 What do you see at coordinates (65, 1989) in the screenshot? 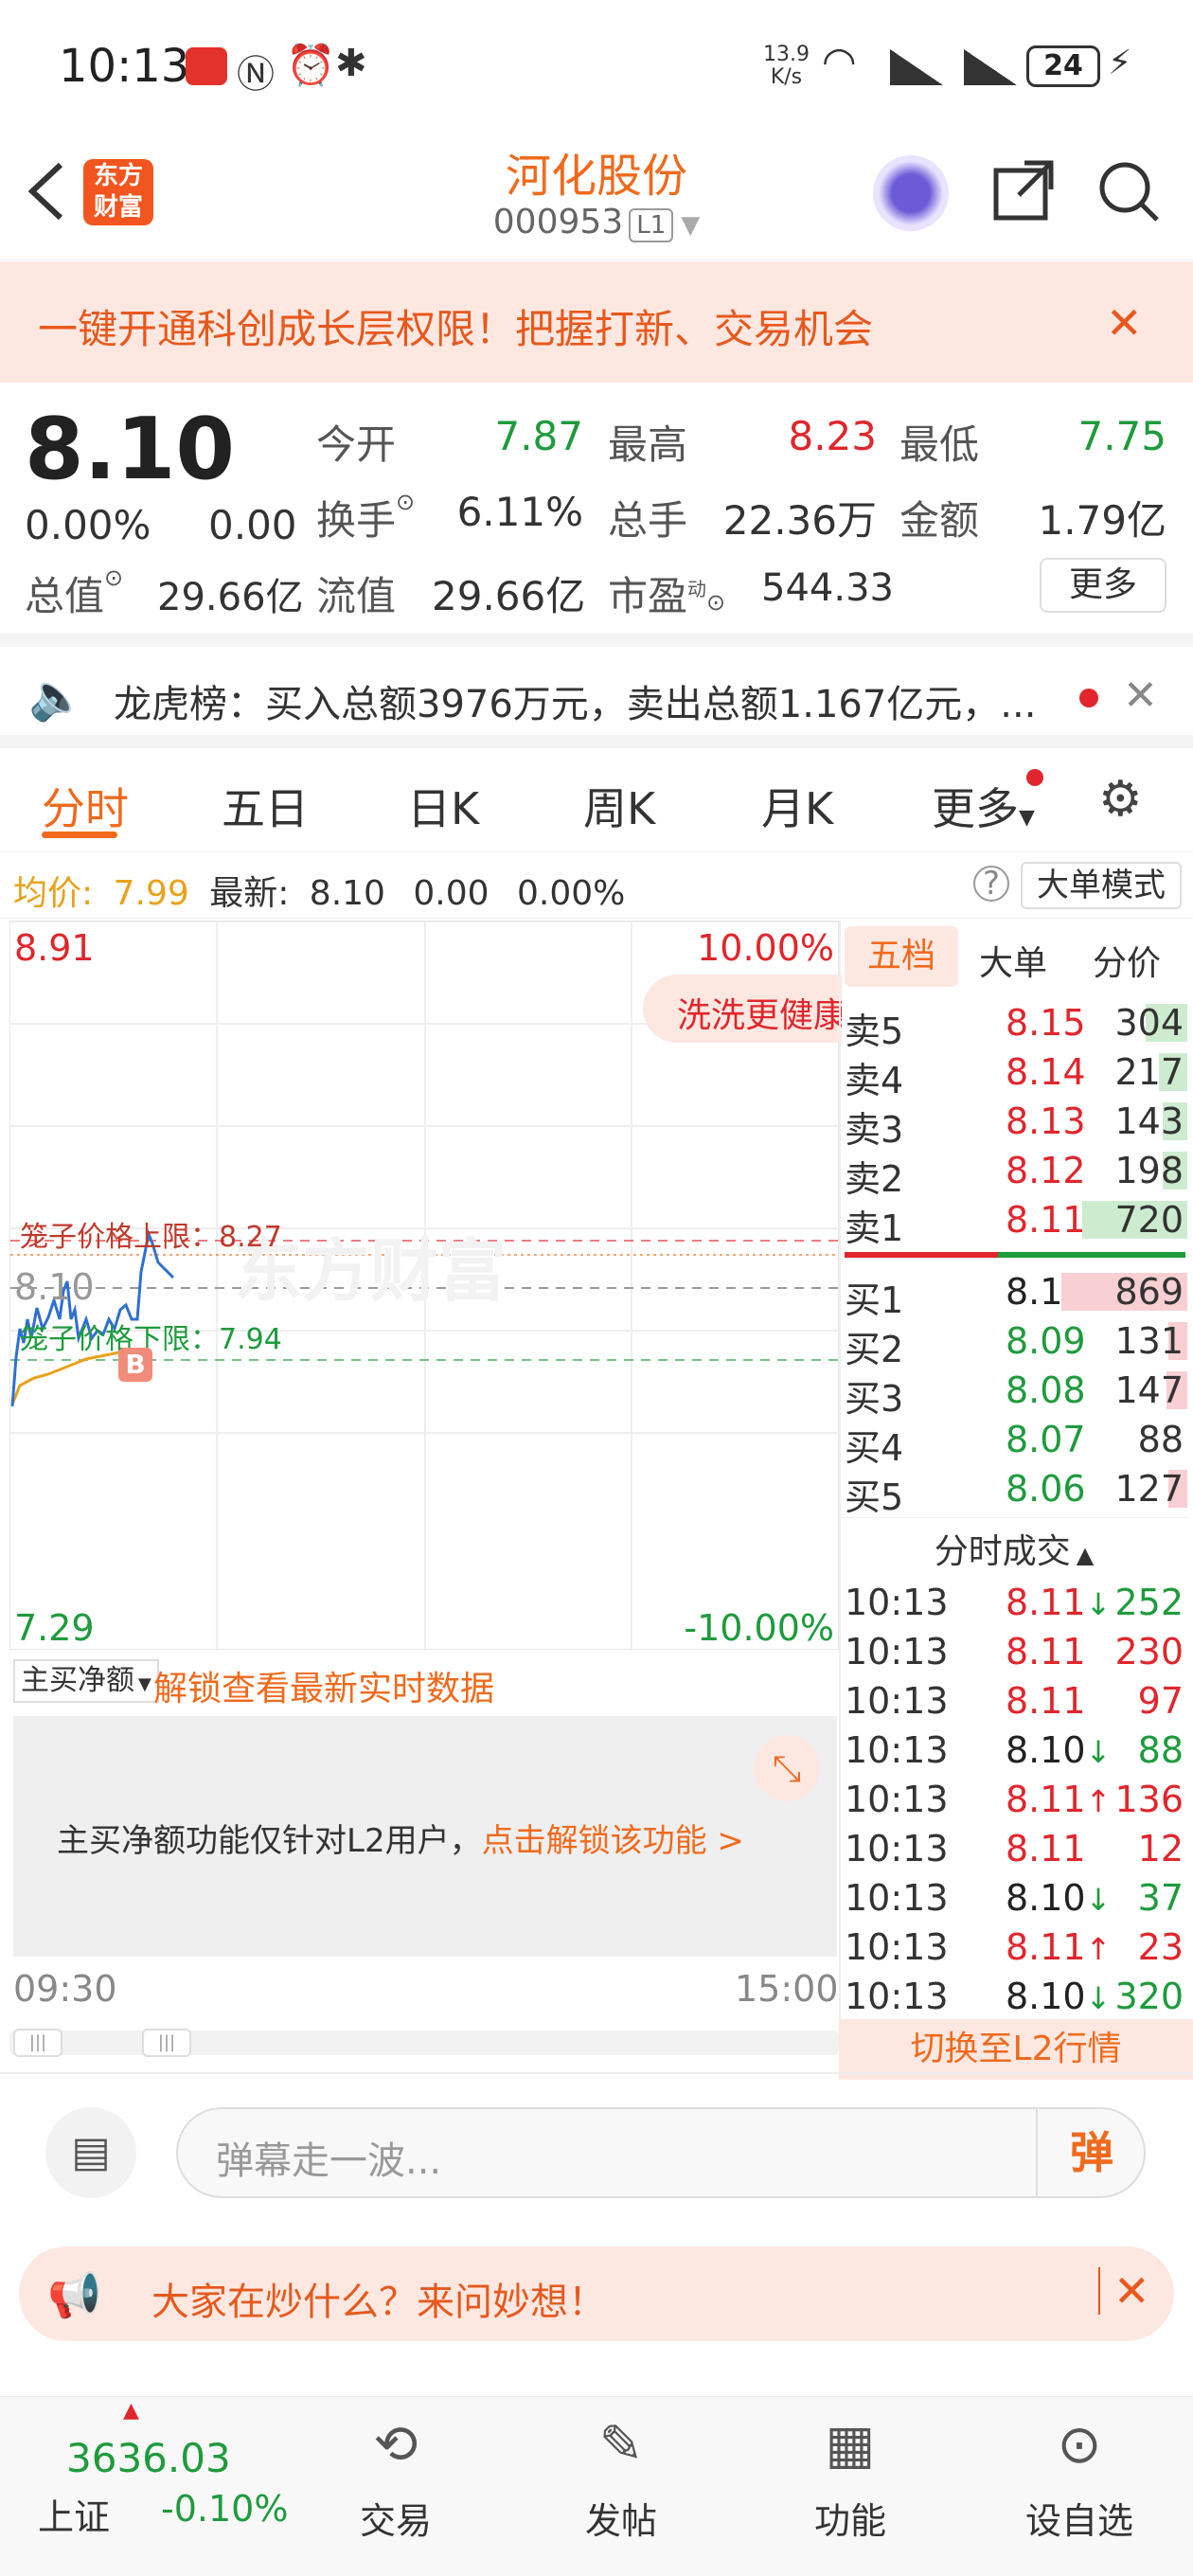
I see `time-start: 09:30` at bounding box center [65, 1989].